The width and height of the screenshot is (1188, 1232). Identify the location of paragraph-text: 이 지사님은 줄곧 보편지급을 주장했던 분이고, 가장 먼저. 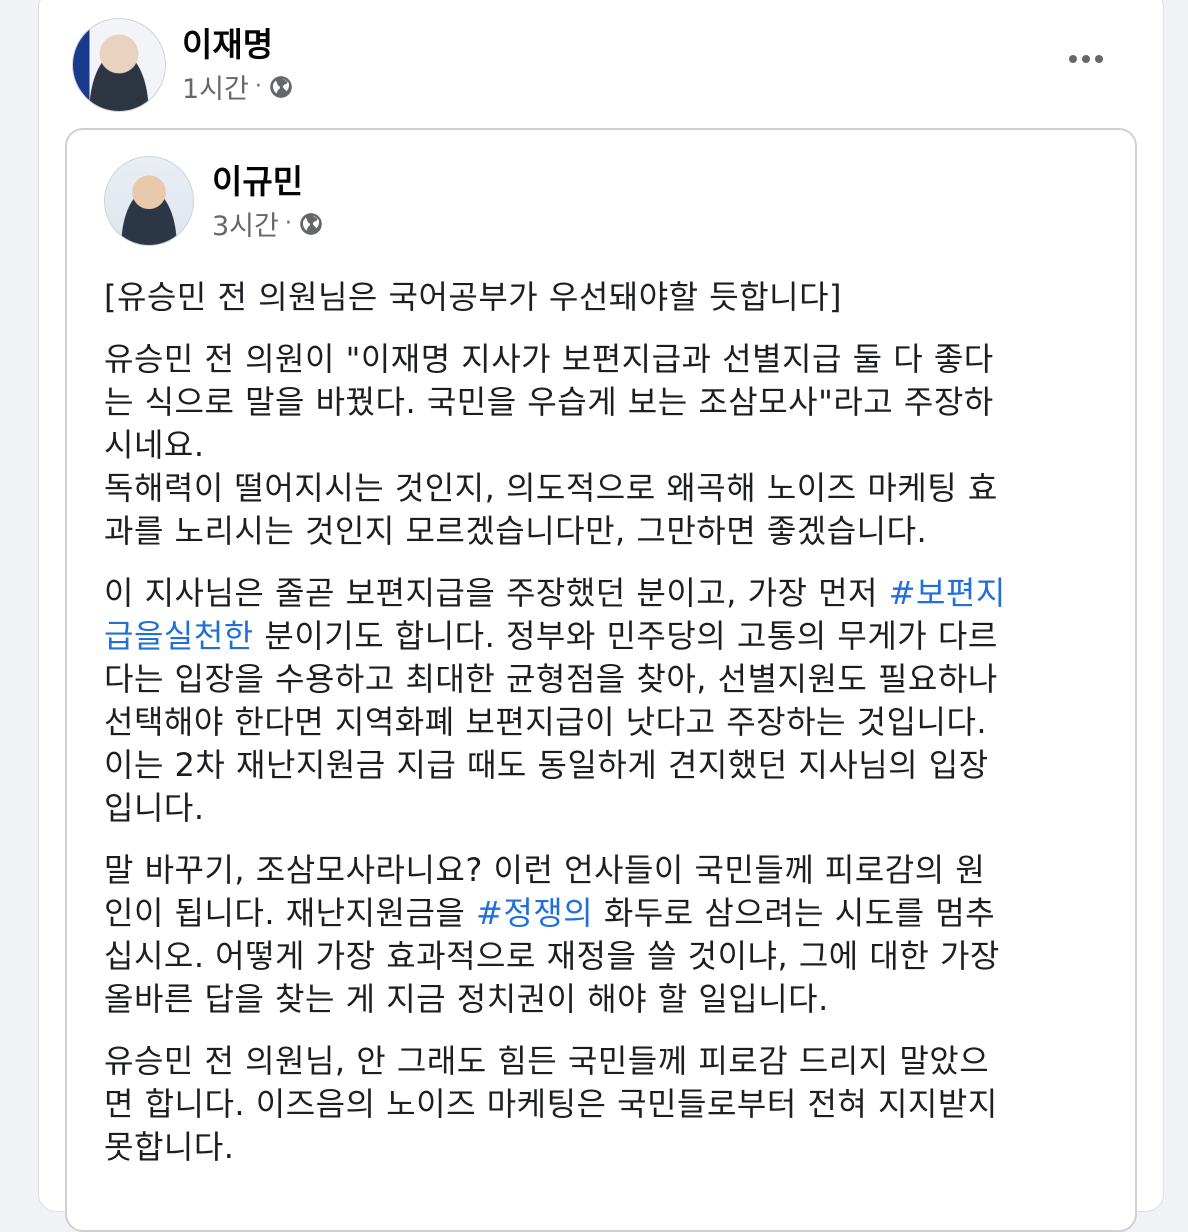
(496, 593).